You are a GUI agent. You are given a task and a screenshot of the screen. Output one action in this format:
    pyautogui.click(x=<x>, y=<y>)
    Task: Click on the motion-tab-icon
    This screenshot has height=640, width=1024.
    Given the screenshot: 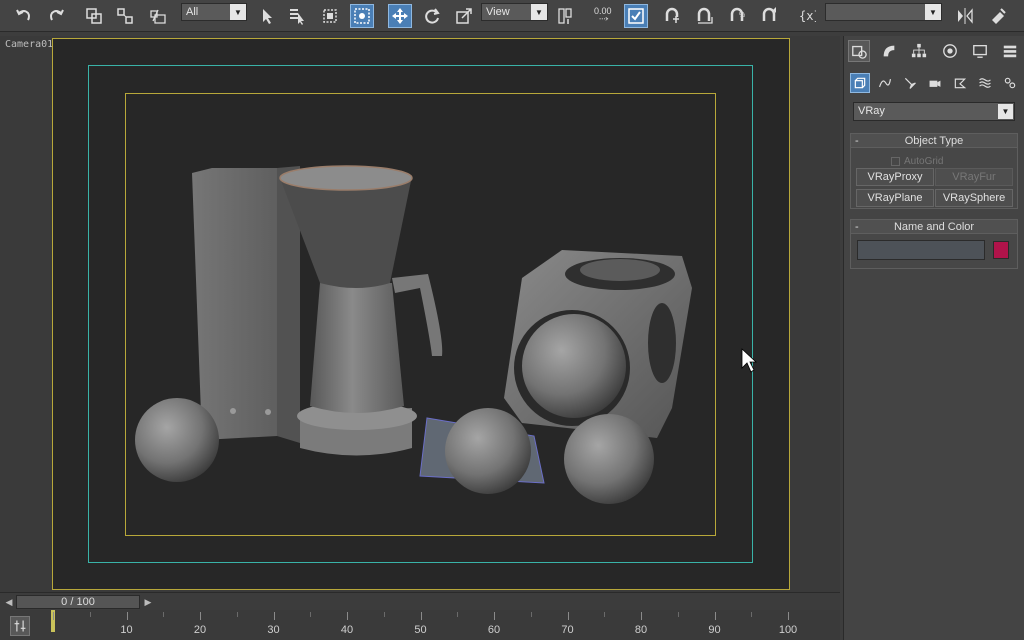 What is the action you would take?
    pyautogui.click(x=950, y=51)
    